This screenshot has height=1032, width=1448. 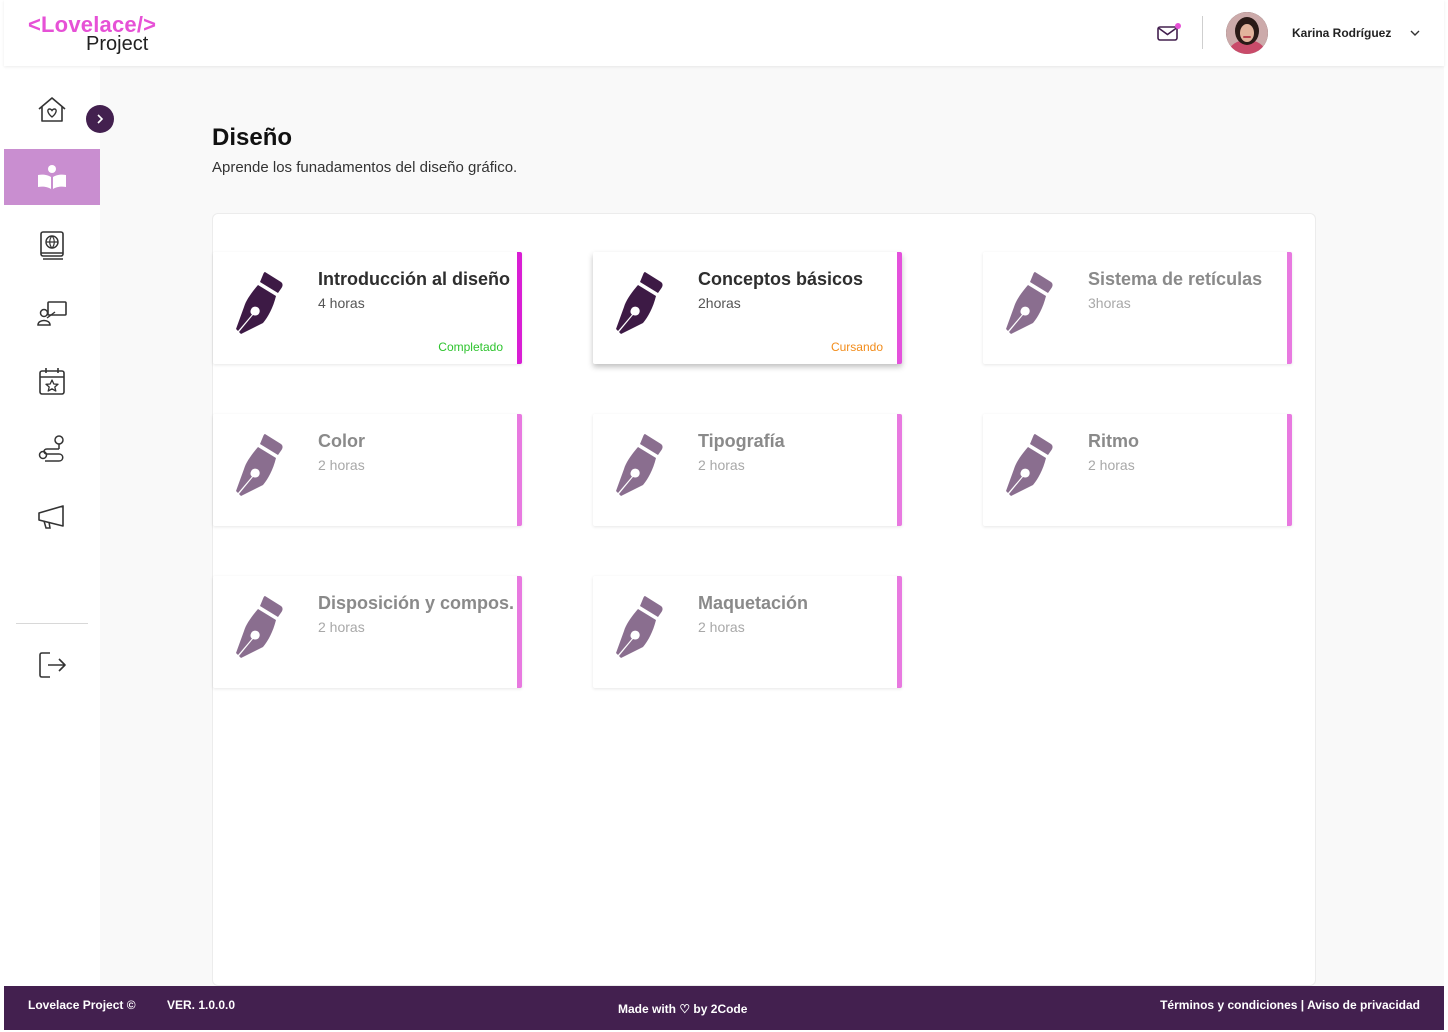 I want to click on footer-version: VER. 1.0.0.0, so click(x=201, y=1005).